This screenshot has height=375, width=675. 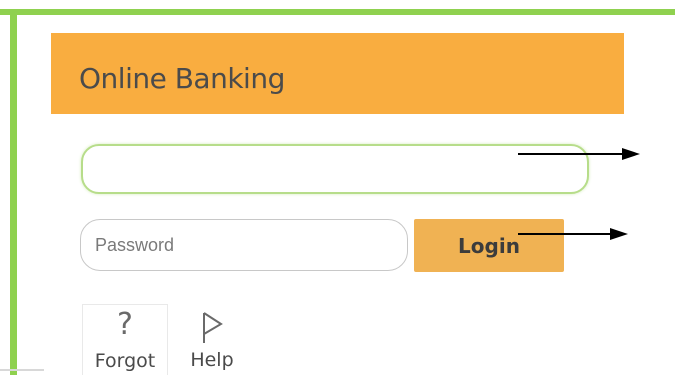 I want to click on frame-left-border, so click(x=13, y=192).